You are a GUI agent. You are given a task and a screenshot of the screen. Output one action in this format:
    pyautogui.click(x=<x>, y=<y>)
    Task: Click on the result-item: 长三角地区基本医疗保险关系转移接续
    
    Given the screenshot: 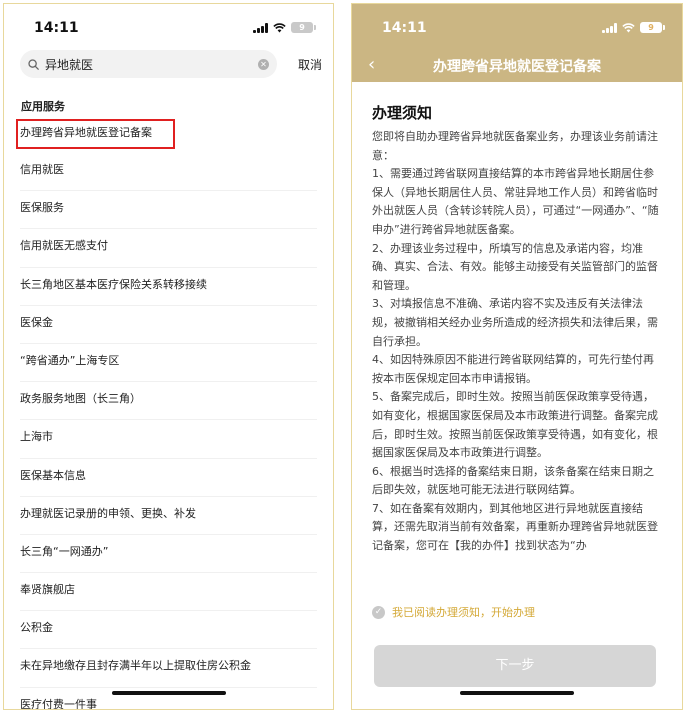 What is the action you would take?
    pyautogui.click(x=168, y=287)
    